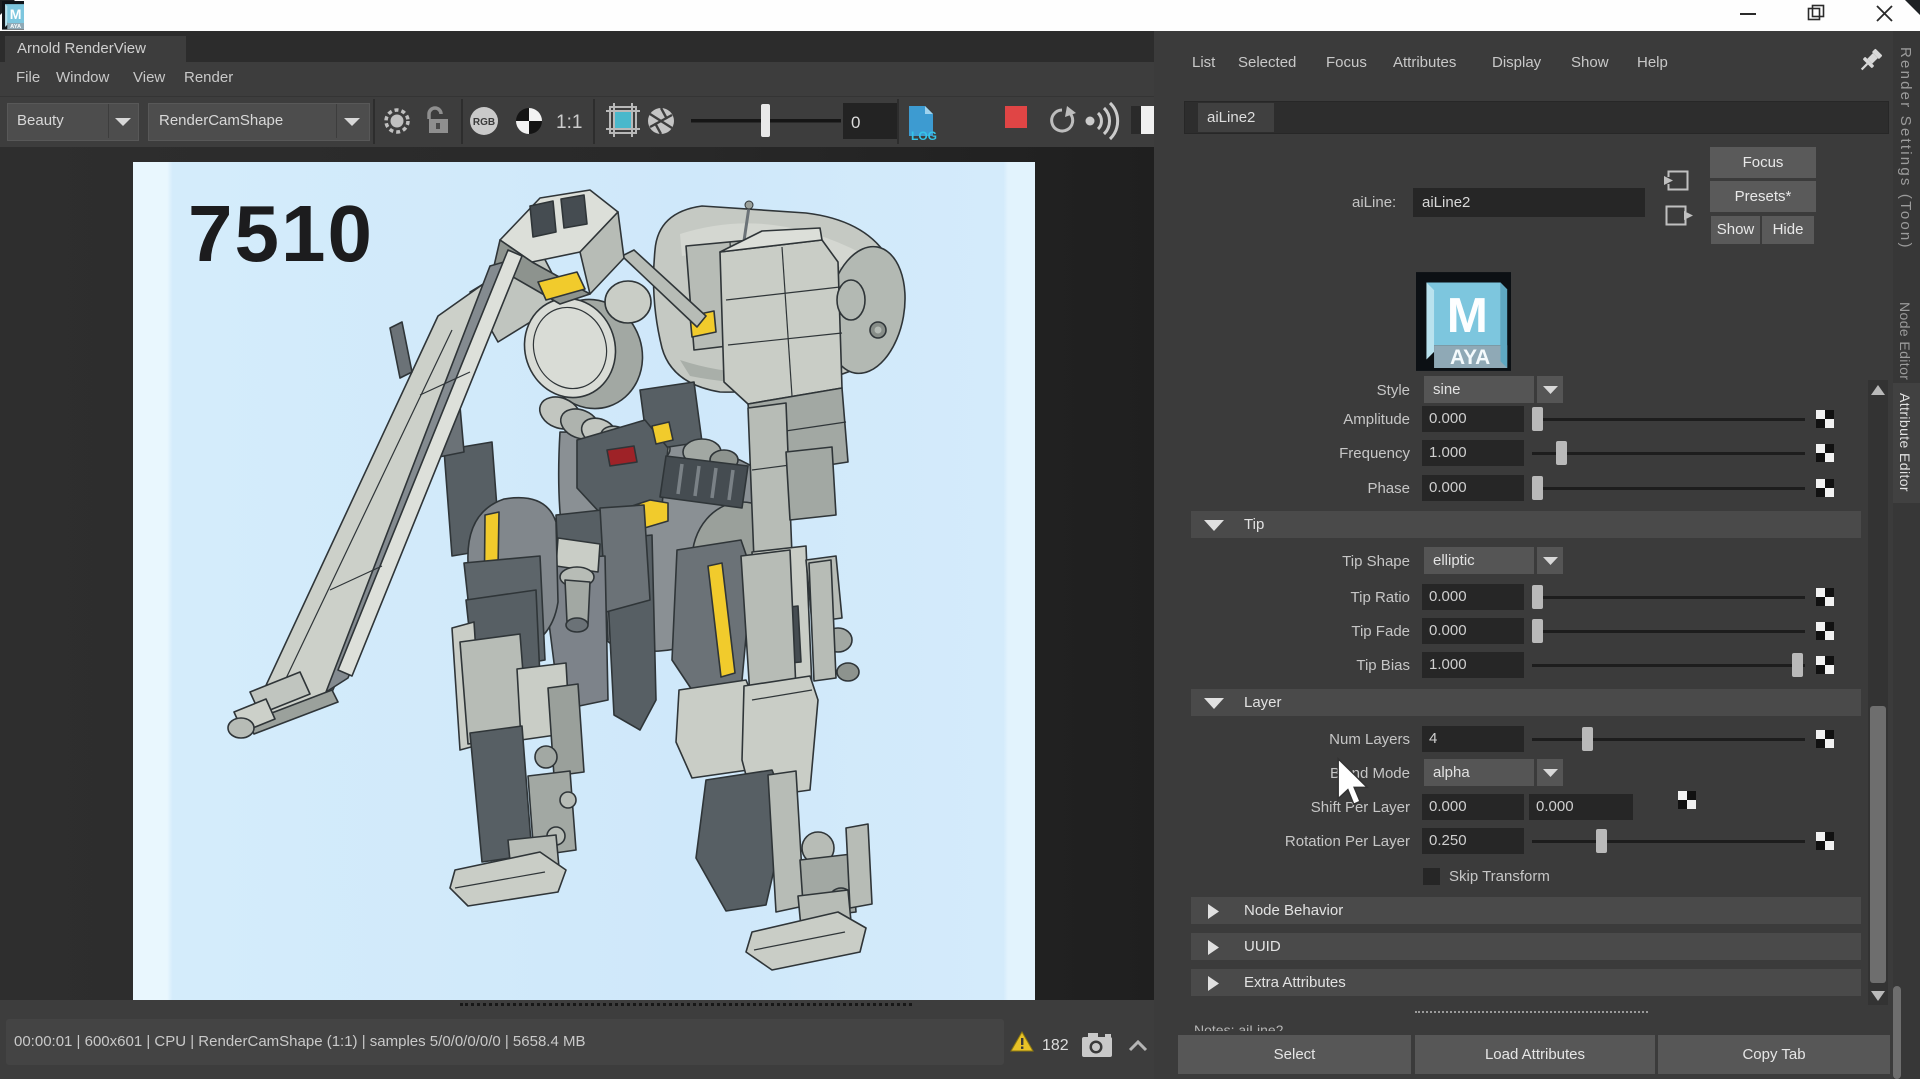 The width and height of the screenshot is (1920, 1079). I want to click on svg-text: M, so click(16, 14).